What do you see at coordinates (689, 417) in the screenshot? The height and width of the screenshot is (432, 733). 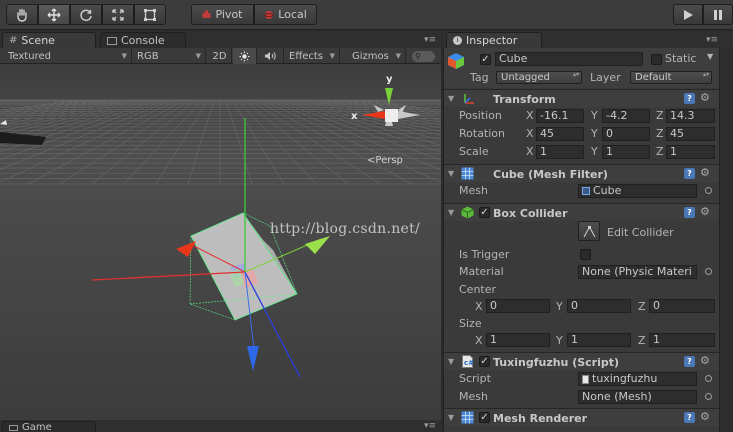 I see `mesh-renderer-help-icon: ?` at bounding box center [689, 417].